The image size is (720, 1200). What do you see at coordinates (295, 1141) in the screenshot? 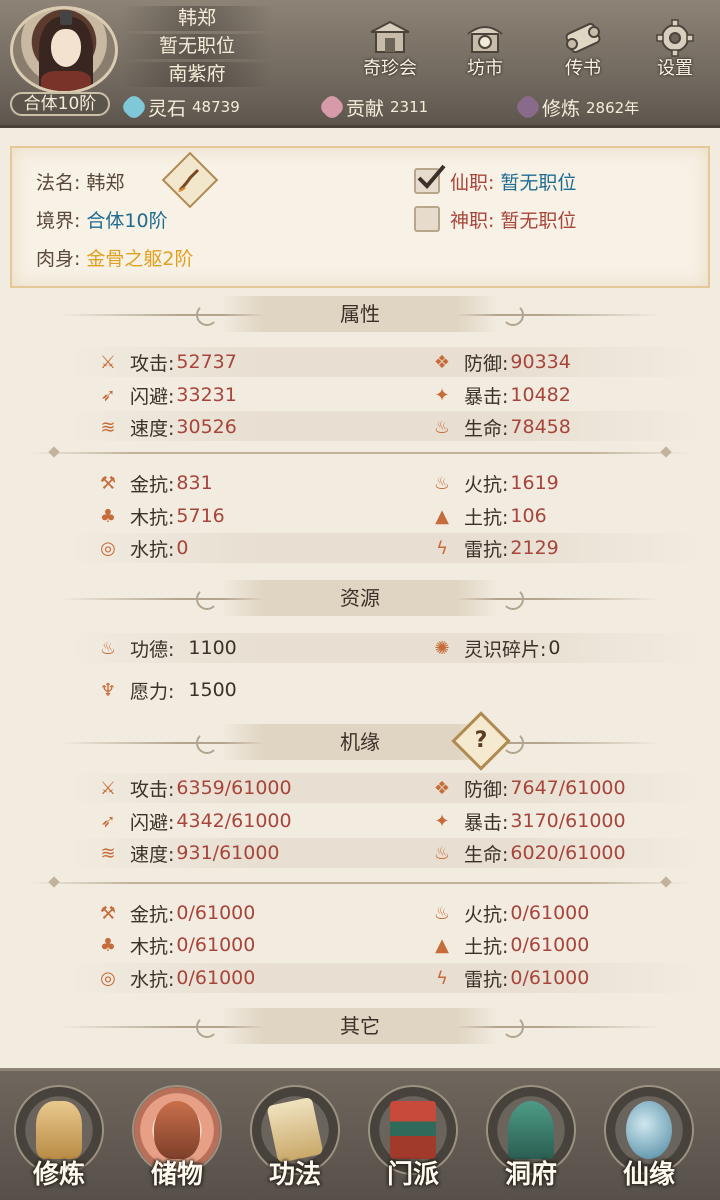
I see `nav-technique: 功法` at bounding box center [295, 1141].